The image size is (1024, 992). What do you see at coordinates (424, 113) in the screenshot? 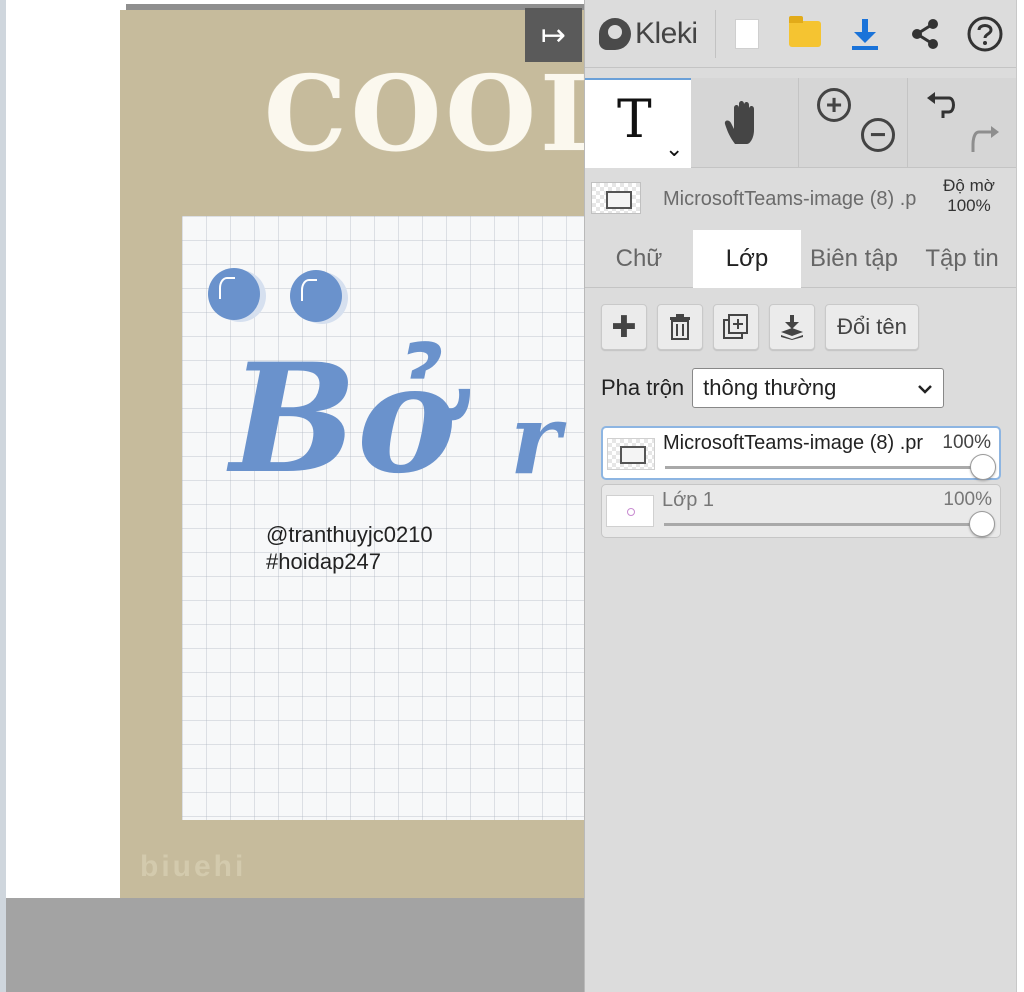
I see `artwork-title-text: COOL` at bounding box center [424, 113].